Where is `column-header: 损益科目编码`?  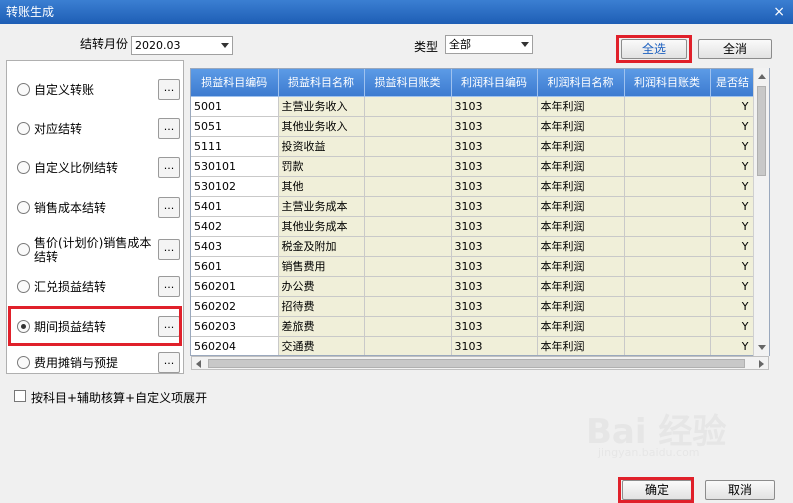 column-header: 损益科目编码 is located at coordinates (235, 83).